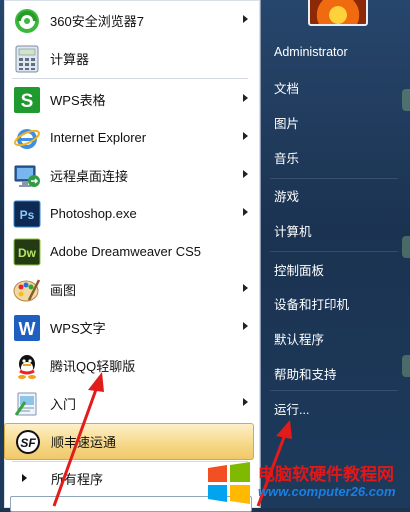 This screenshot has width=410, height=512. Describe the element at coordinates (129, 58) in the screenshot. I see `program-item-calculator: 计算器` at that location.